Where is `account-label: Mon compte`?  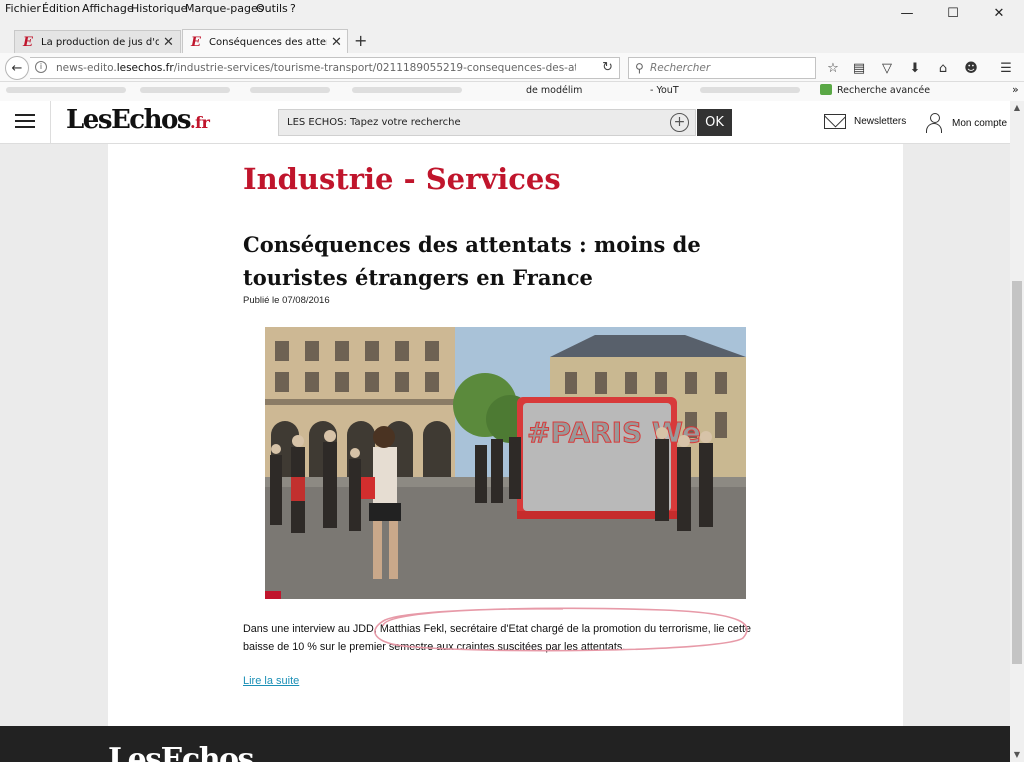
account-label: Mon compte is located at coordinates (980, 123).